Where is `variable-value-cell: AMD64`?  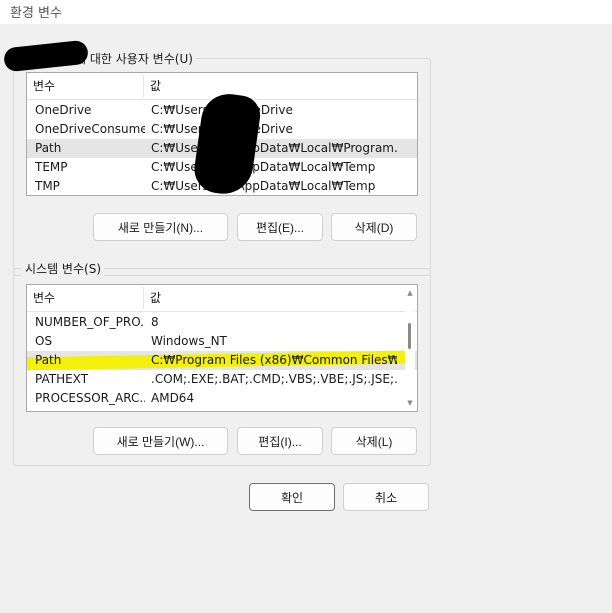 variable-value-cell: AMD64 is located at coordinates (173, 398).